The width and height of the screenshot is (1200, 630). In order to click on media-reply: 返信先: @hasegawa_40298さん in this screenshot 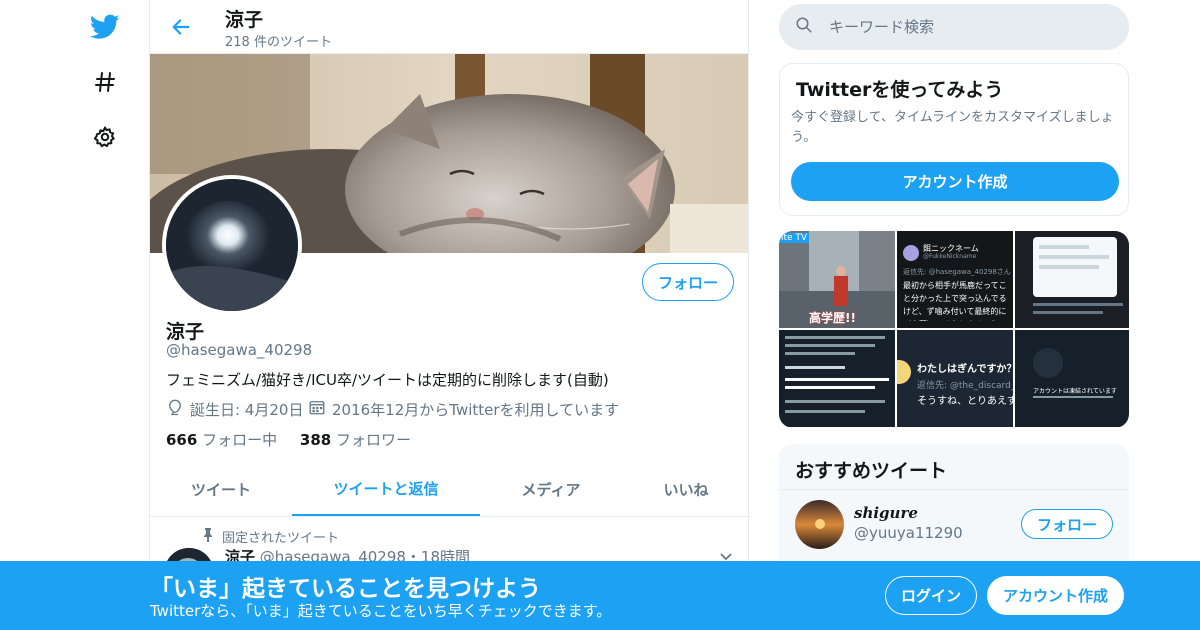, I will do `click(957, 272)`.